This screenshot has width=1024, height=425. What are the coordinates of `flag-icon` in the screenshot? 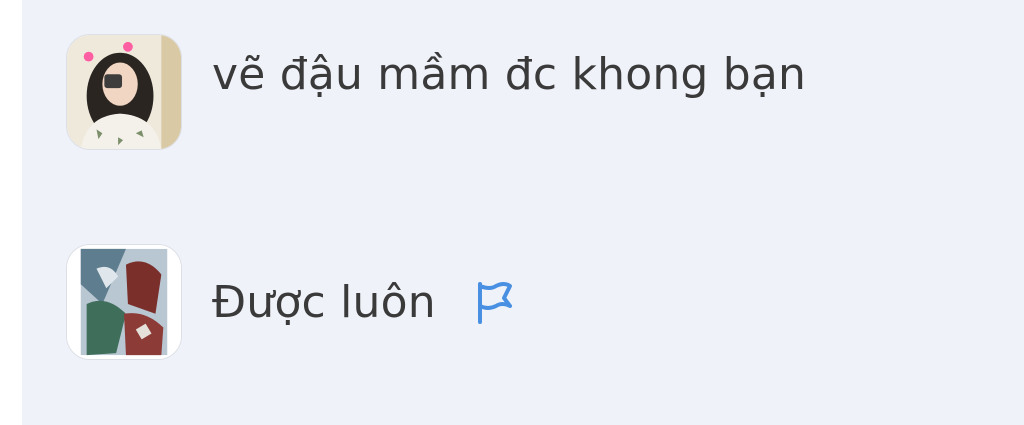 It's located at (494, 302).